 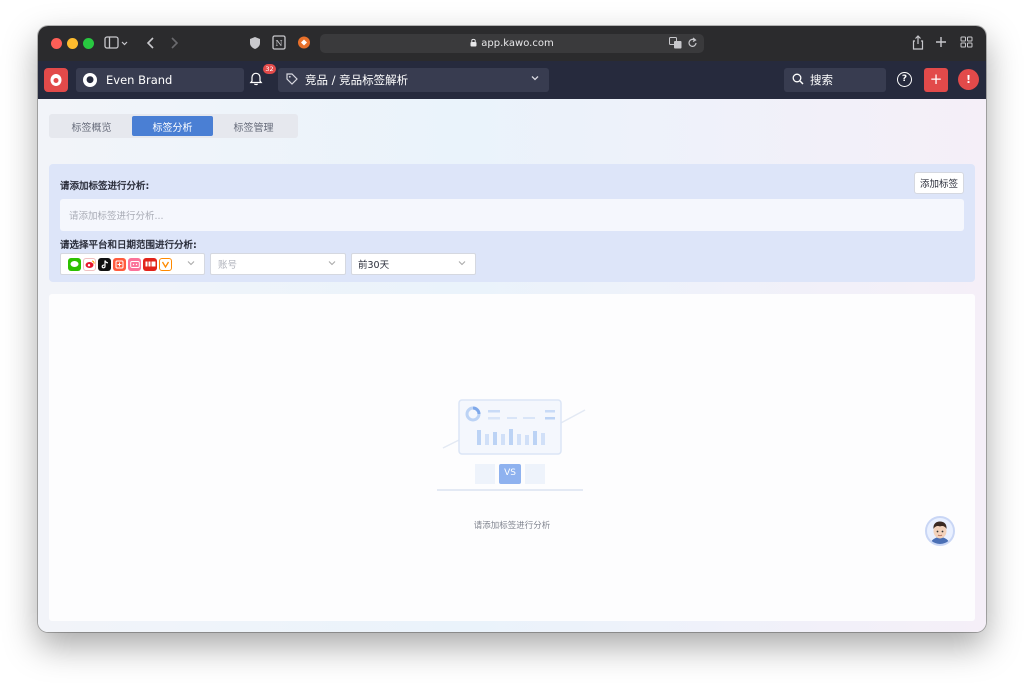 What do you see at coordinates (511, 445) in the screenshot?
I see `empty-state-illustration` at bounding box center [511, 445].